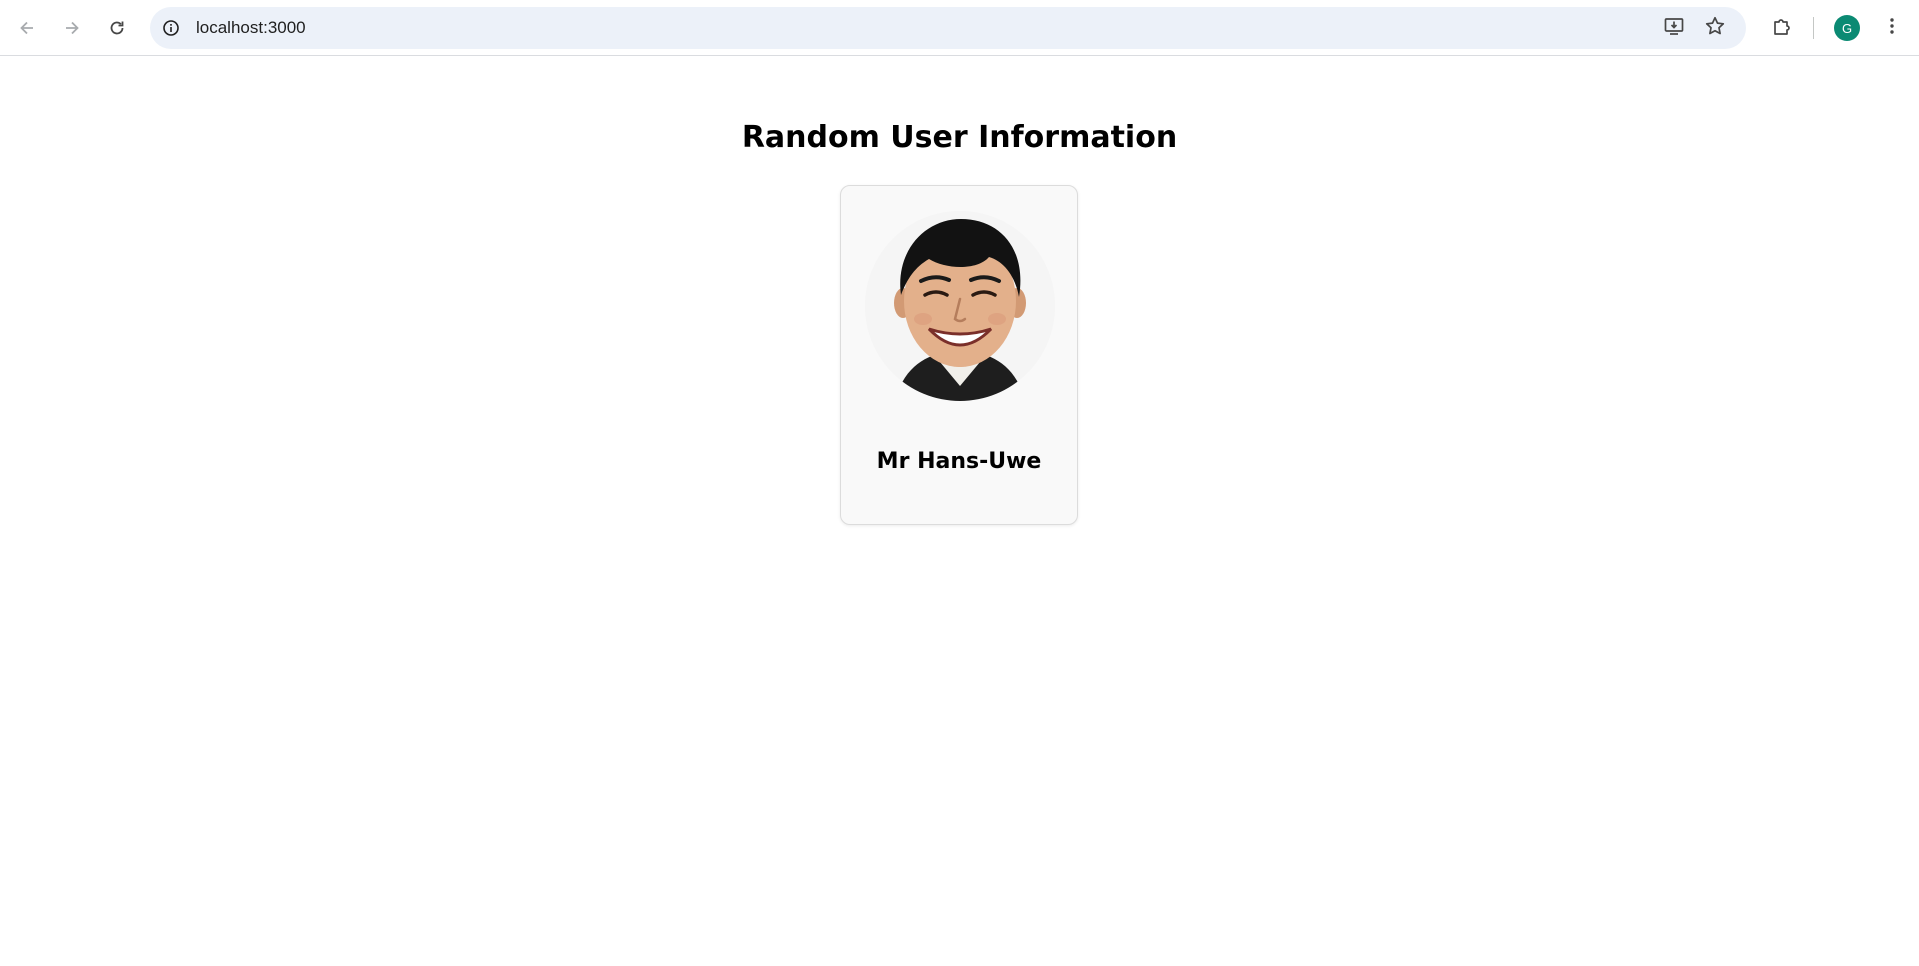 Image resolution: width=1919 pixels, height=966 pixels. What do you see at coordinates (171, 28) in the screenshot?
I see `info-icon` at bounding box center [171, 28].